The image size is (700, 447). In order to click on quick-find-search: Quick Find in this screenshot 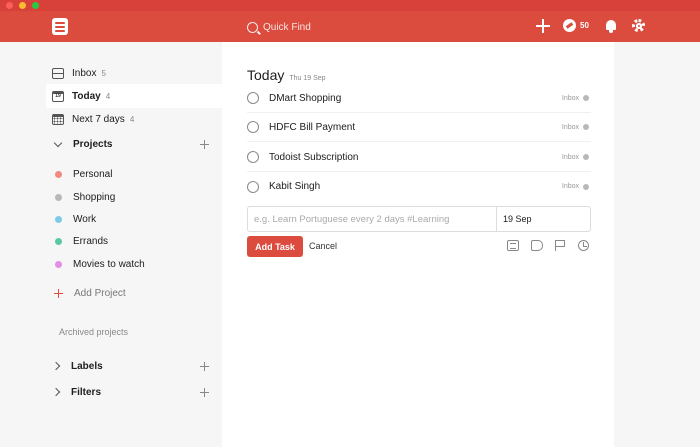, I will do `click(279, 27)`.